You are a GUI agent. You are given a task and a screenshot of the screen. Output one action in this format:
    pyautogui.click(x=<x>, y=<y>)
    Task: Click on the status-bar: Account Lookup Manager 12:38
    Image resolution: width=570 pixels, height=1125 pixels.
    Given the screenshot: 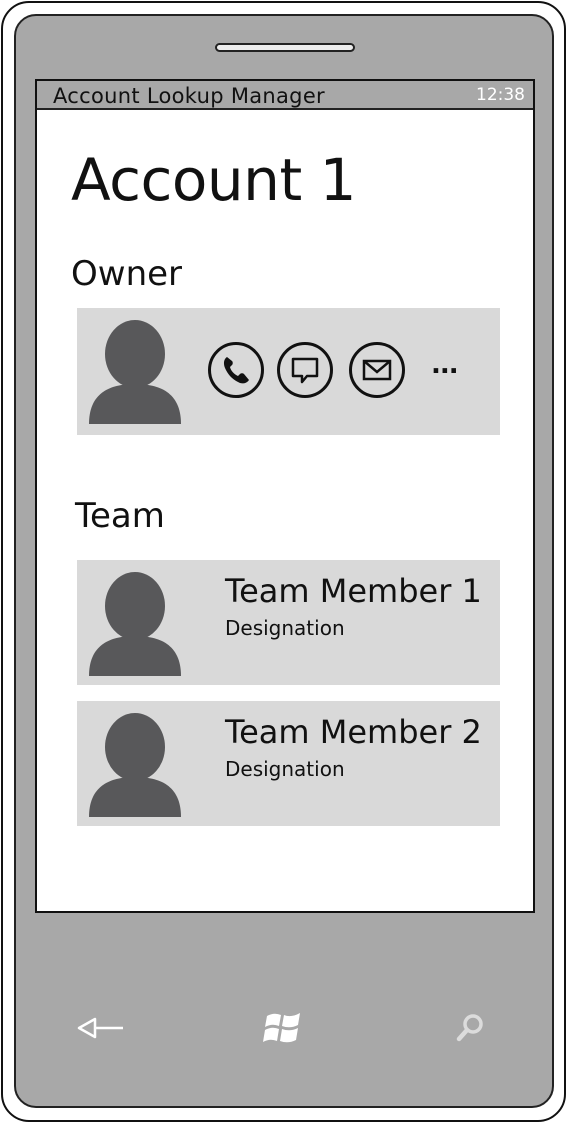 What is the action you would take?
    pyautogui.click(x=285, y=95)
    